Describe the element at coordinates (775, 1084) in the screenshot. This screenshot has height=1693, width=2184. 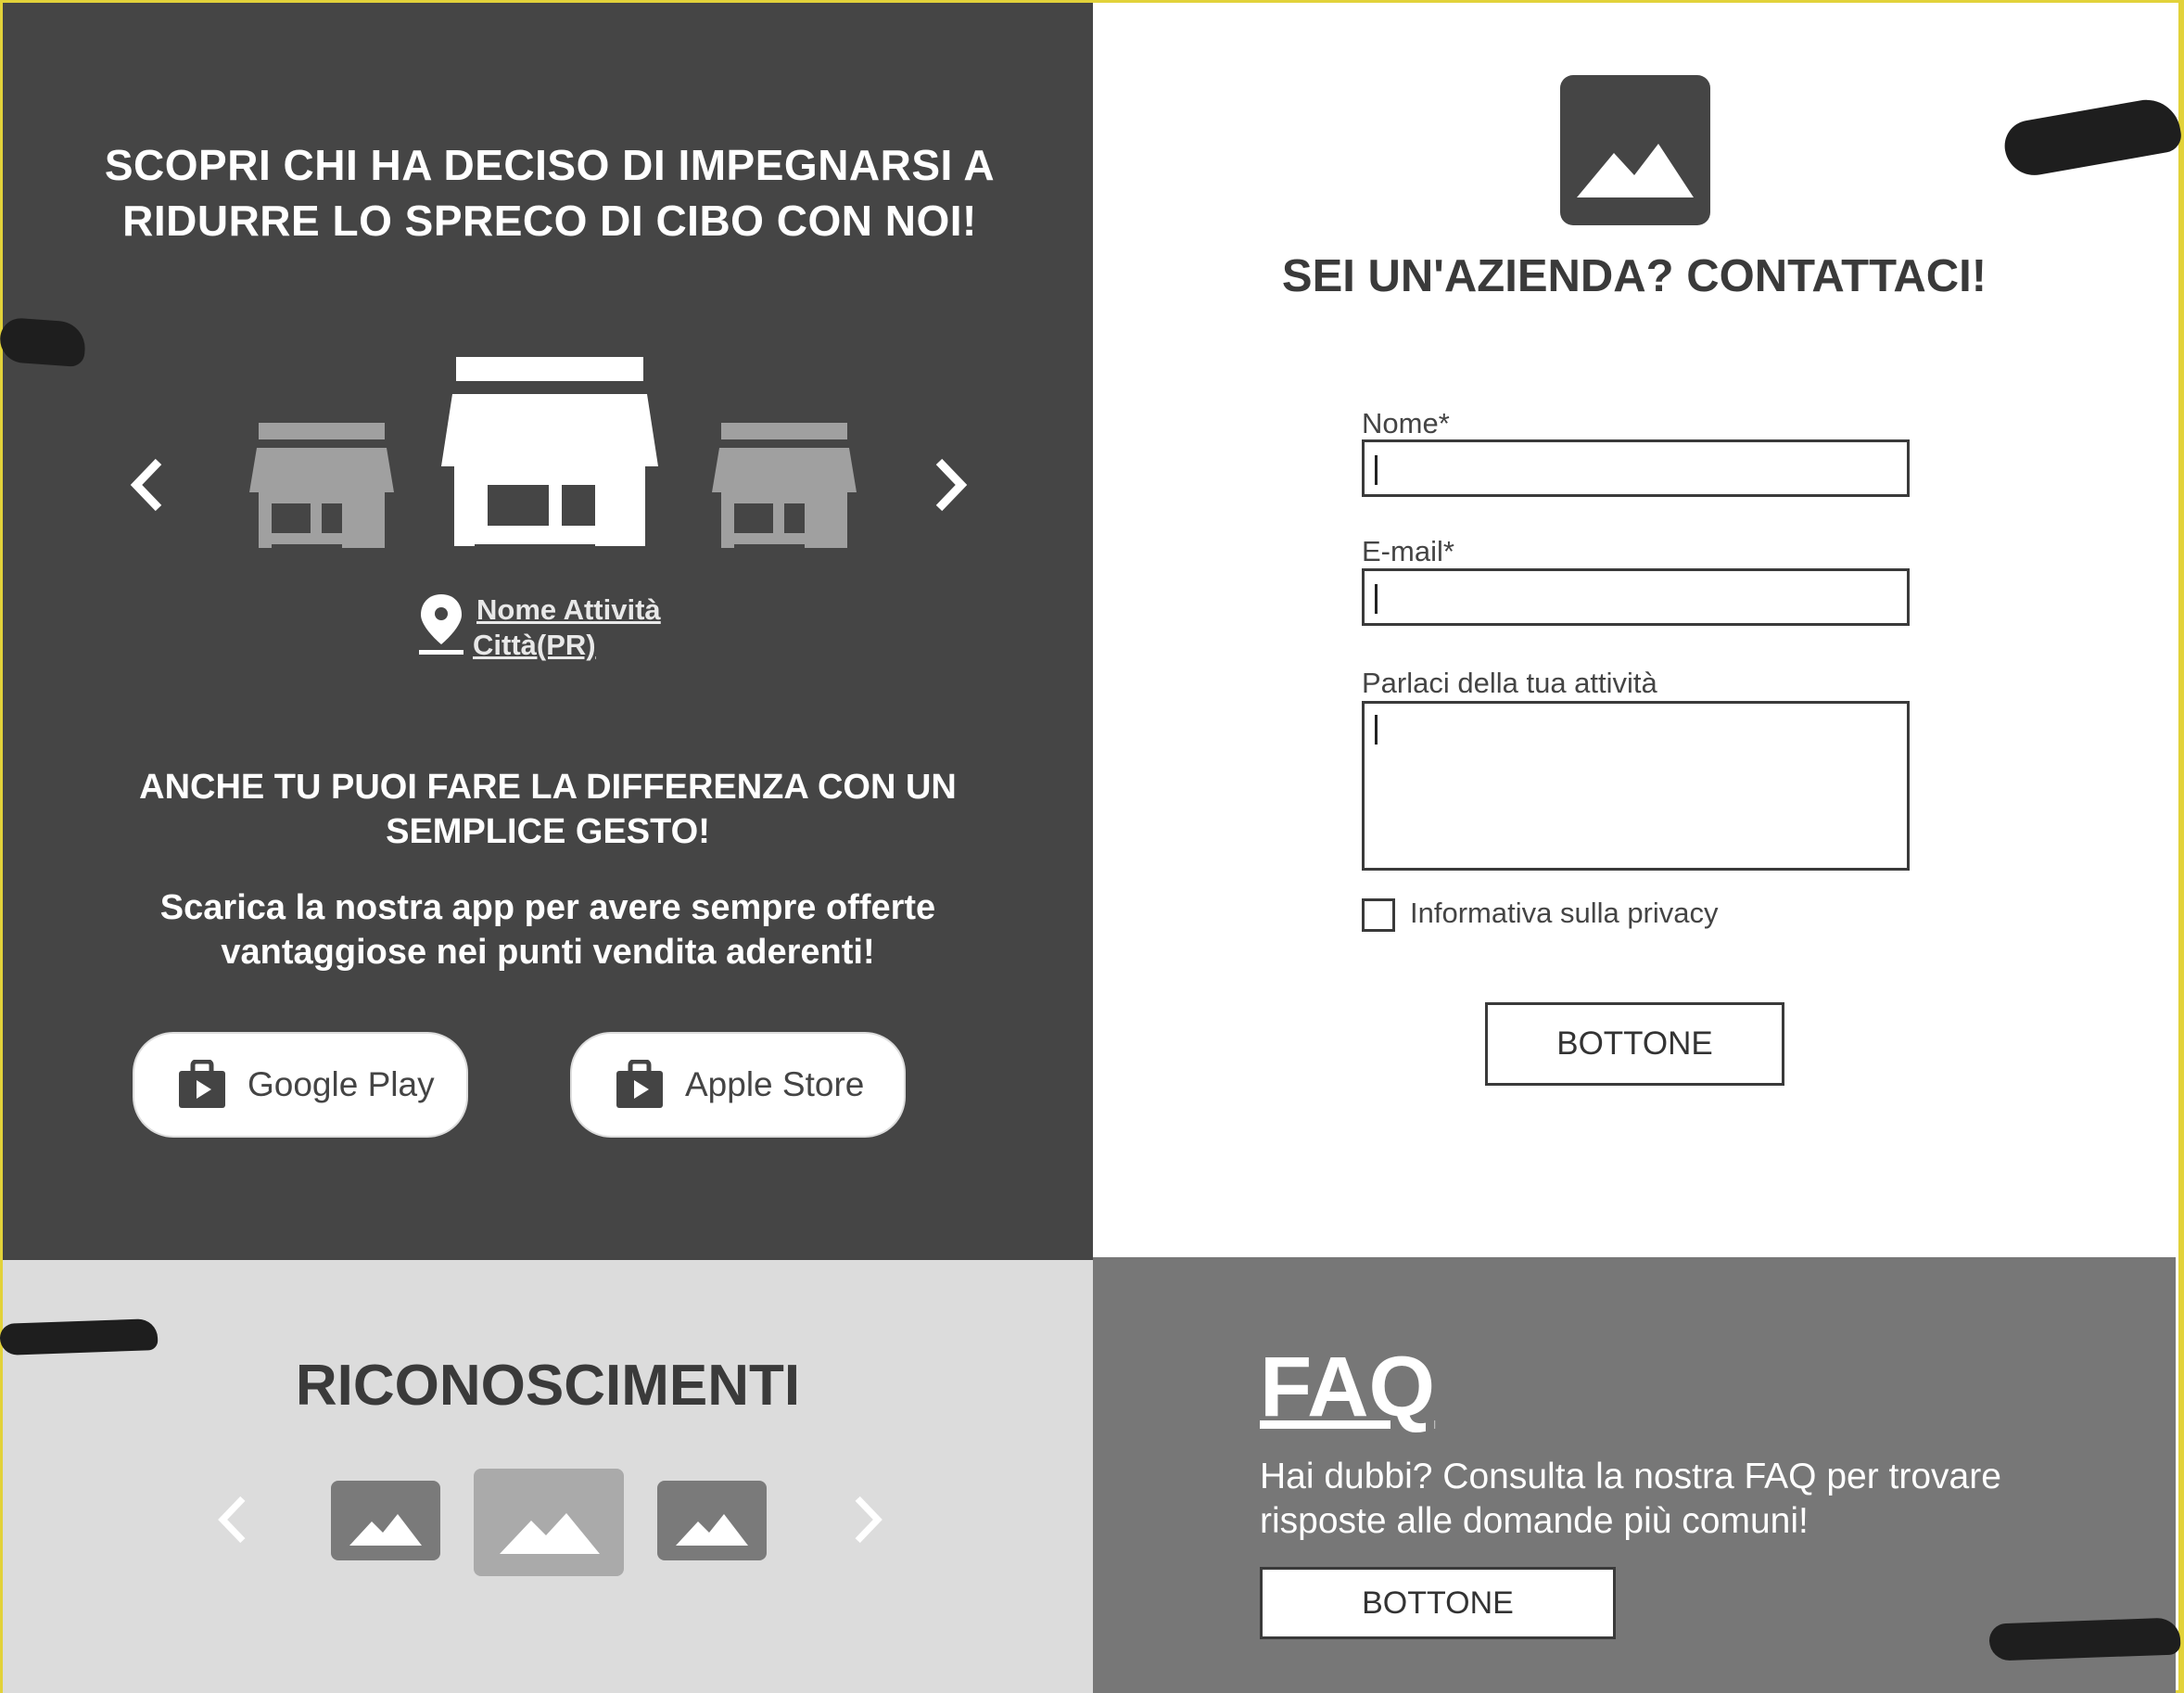
I see `apple-store-label: Apple Store` at that location.